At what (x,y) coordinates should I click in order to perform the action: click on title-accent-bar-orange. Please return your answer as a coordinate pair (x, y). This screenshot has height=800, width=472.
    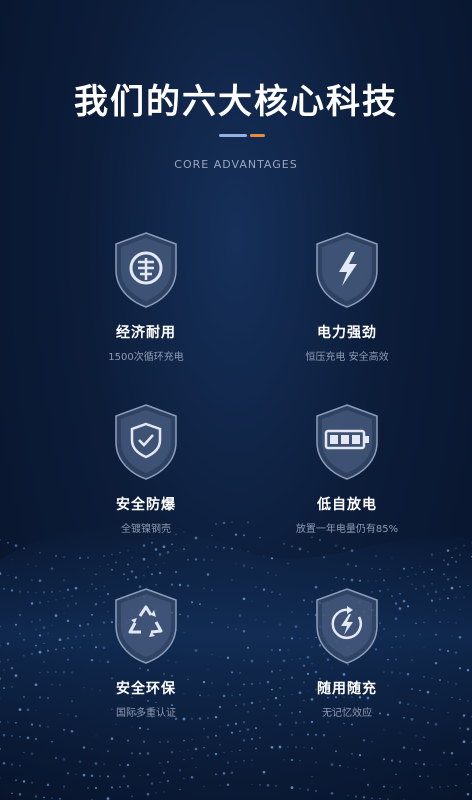
    Looking at the image, I should click on (257, 135).